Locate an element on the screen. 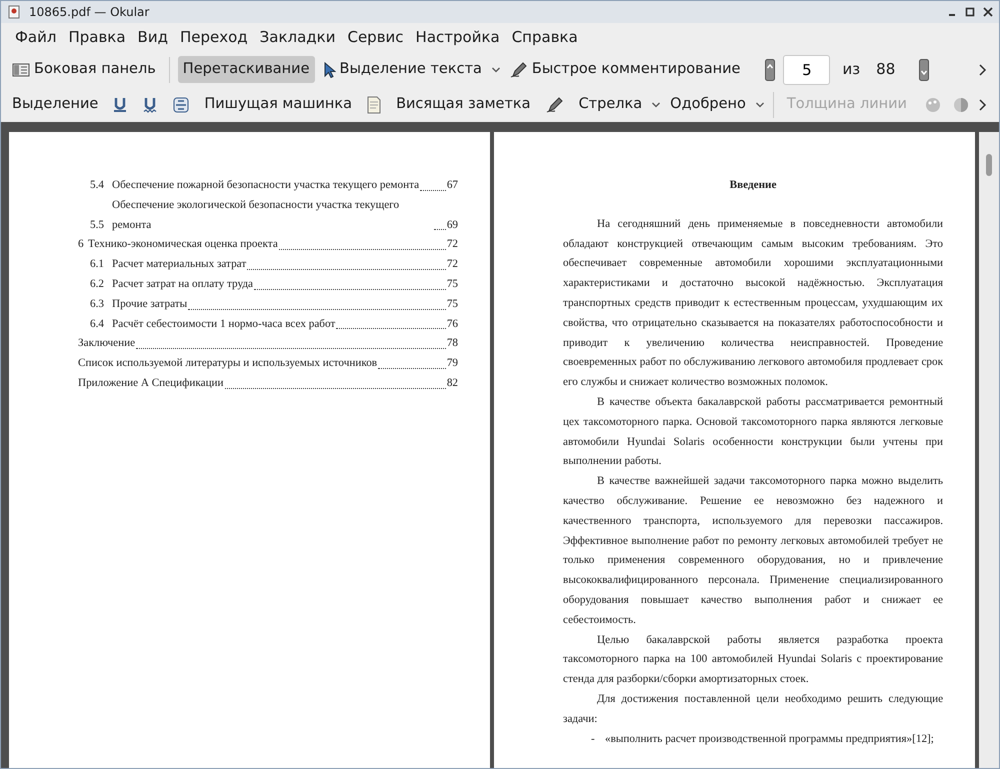 Image resolution: width=1000 pixels, height=769 pixels. window-title: 10865.pdf — Okular is located at coordinates (89, 12).